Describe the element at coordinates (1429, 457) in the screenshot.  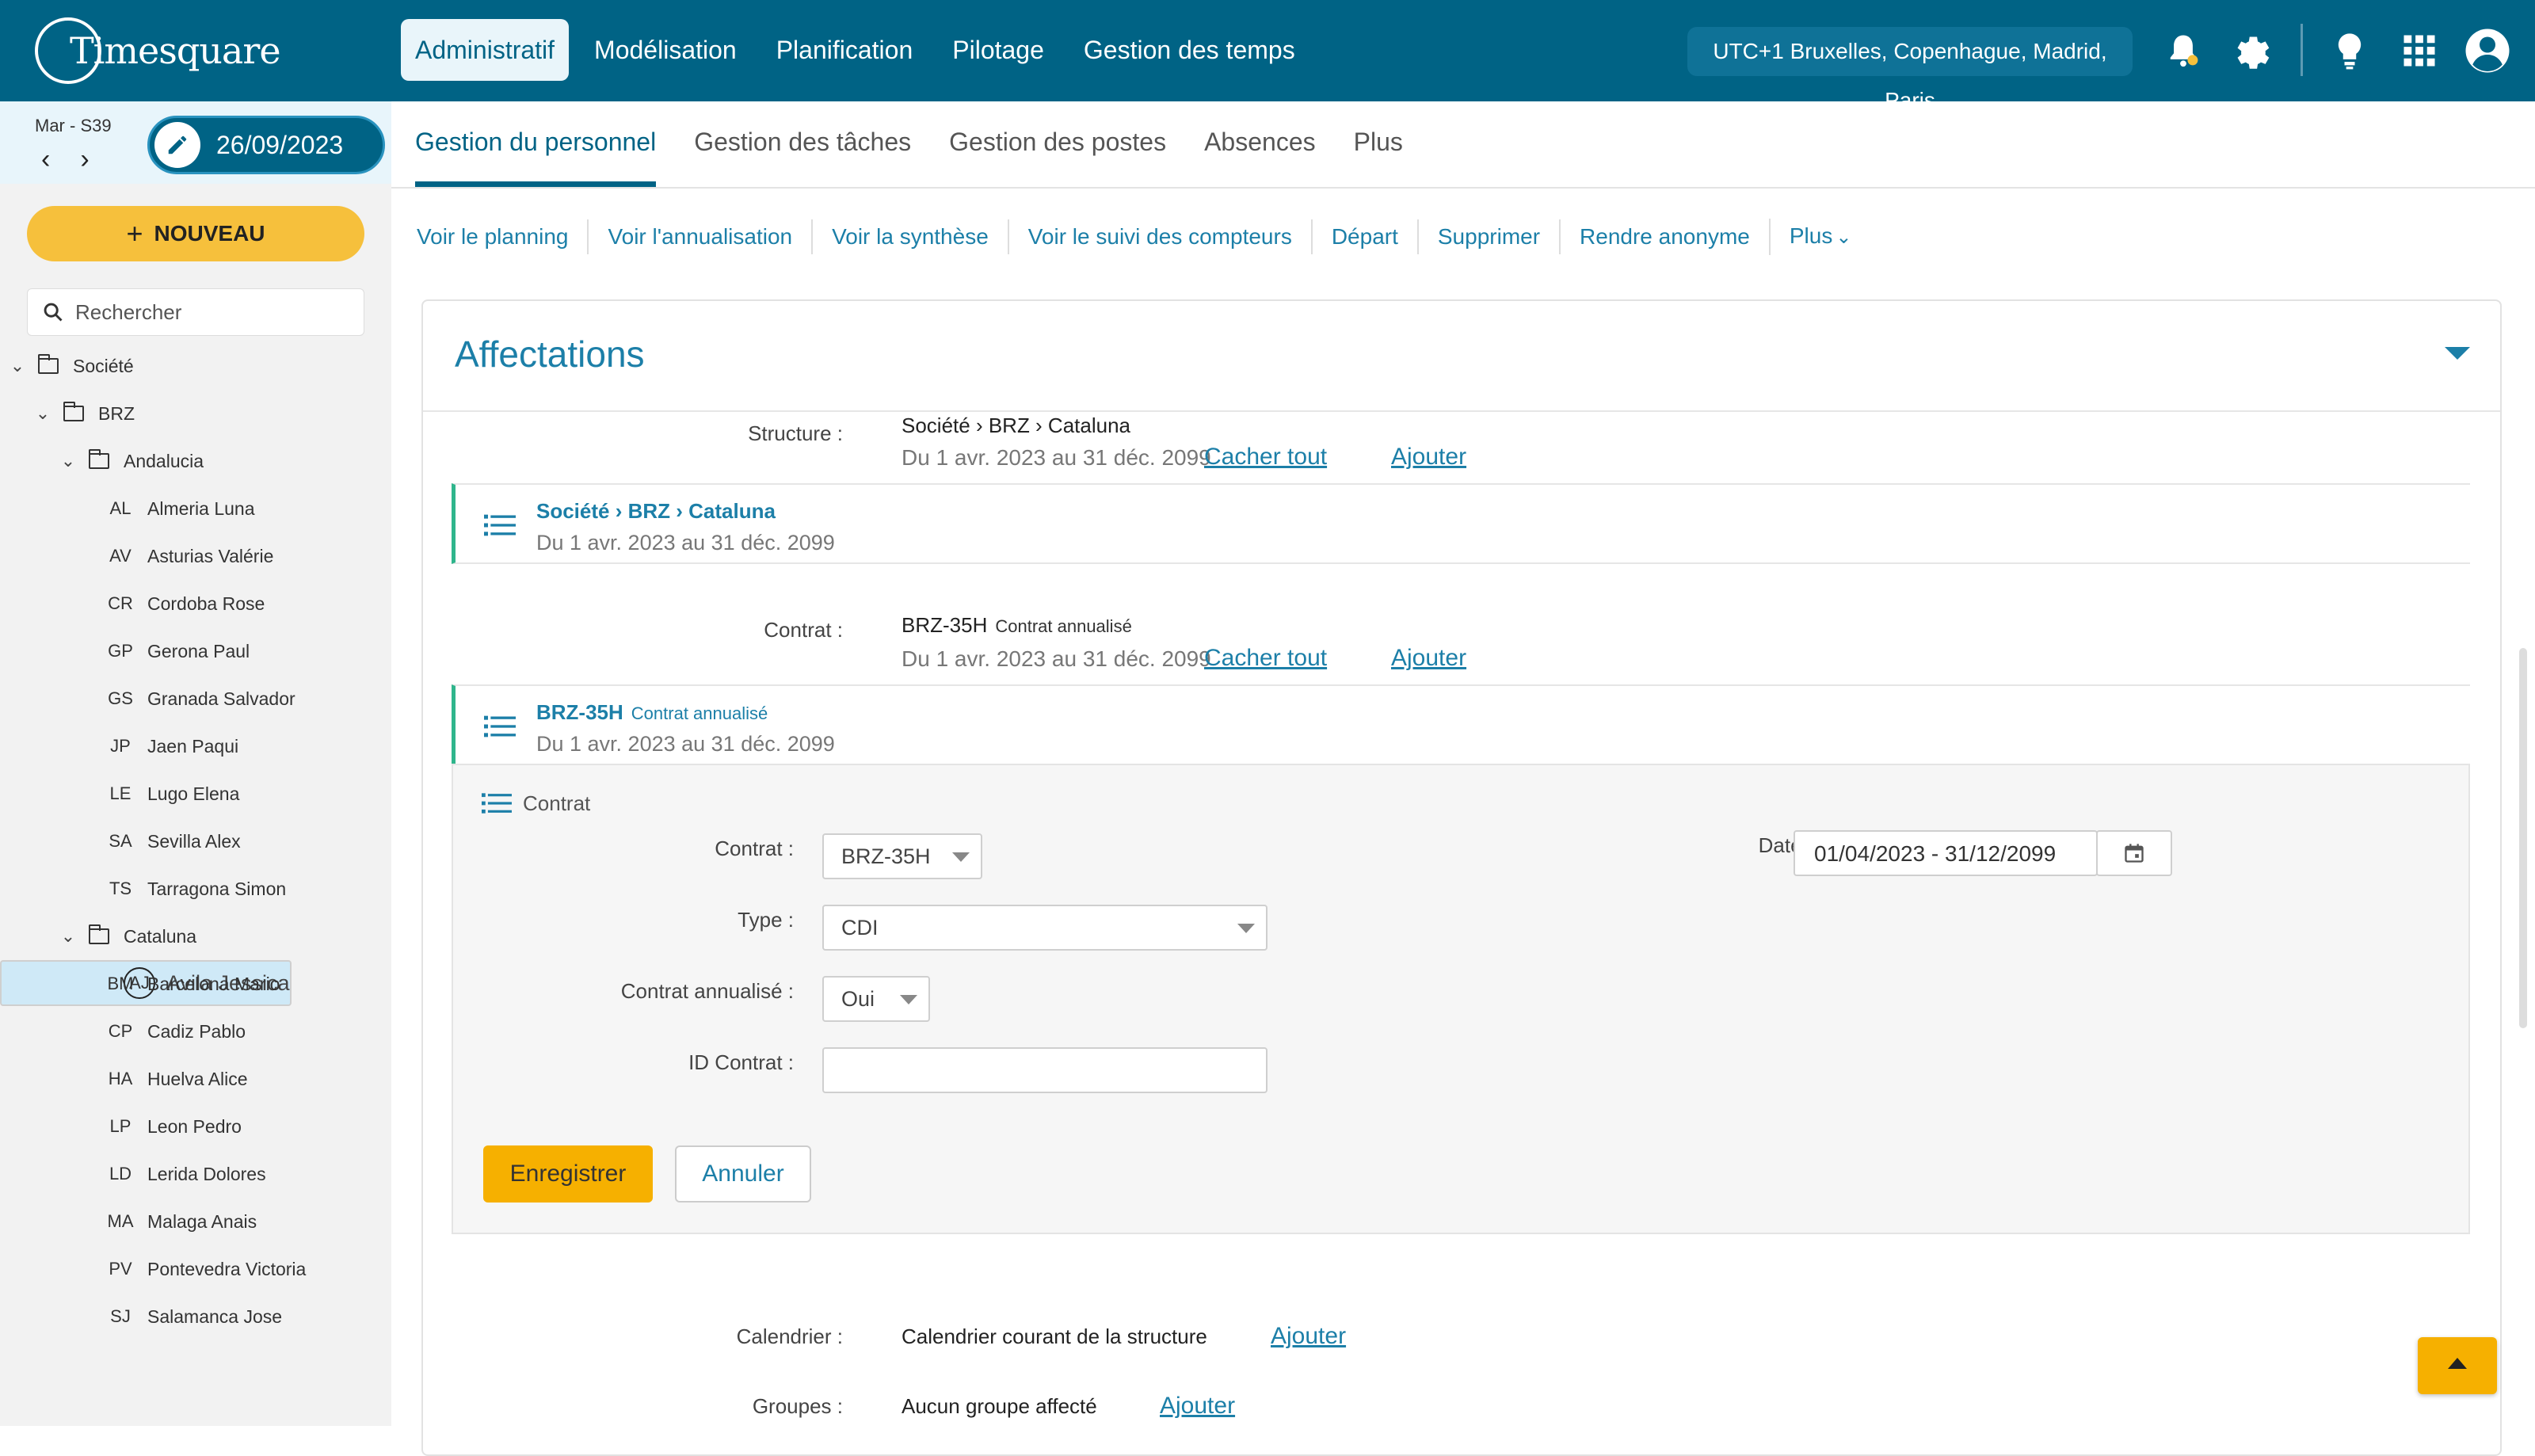
I see `structure-add-link: Ajouter` at that location.